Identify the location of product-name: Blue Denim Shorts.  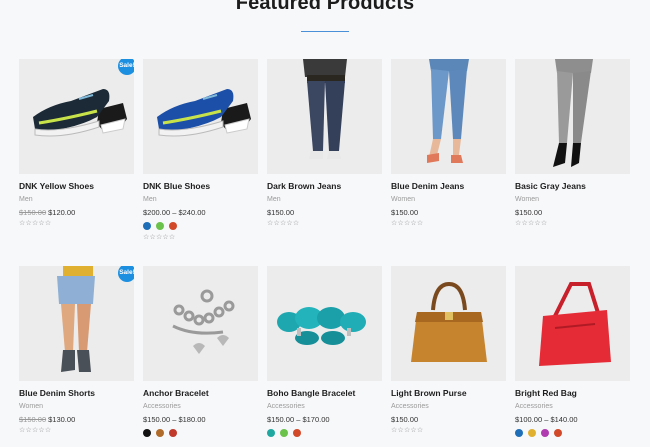
(76, 393).